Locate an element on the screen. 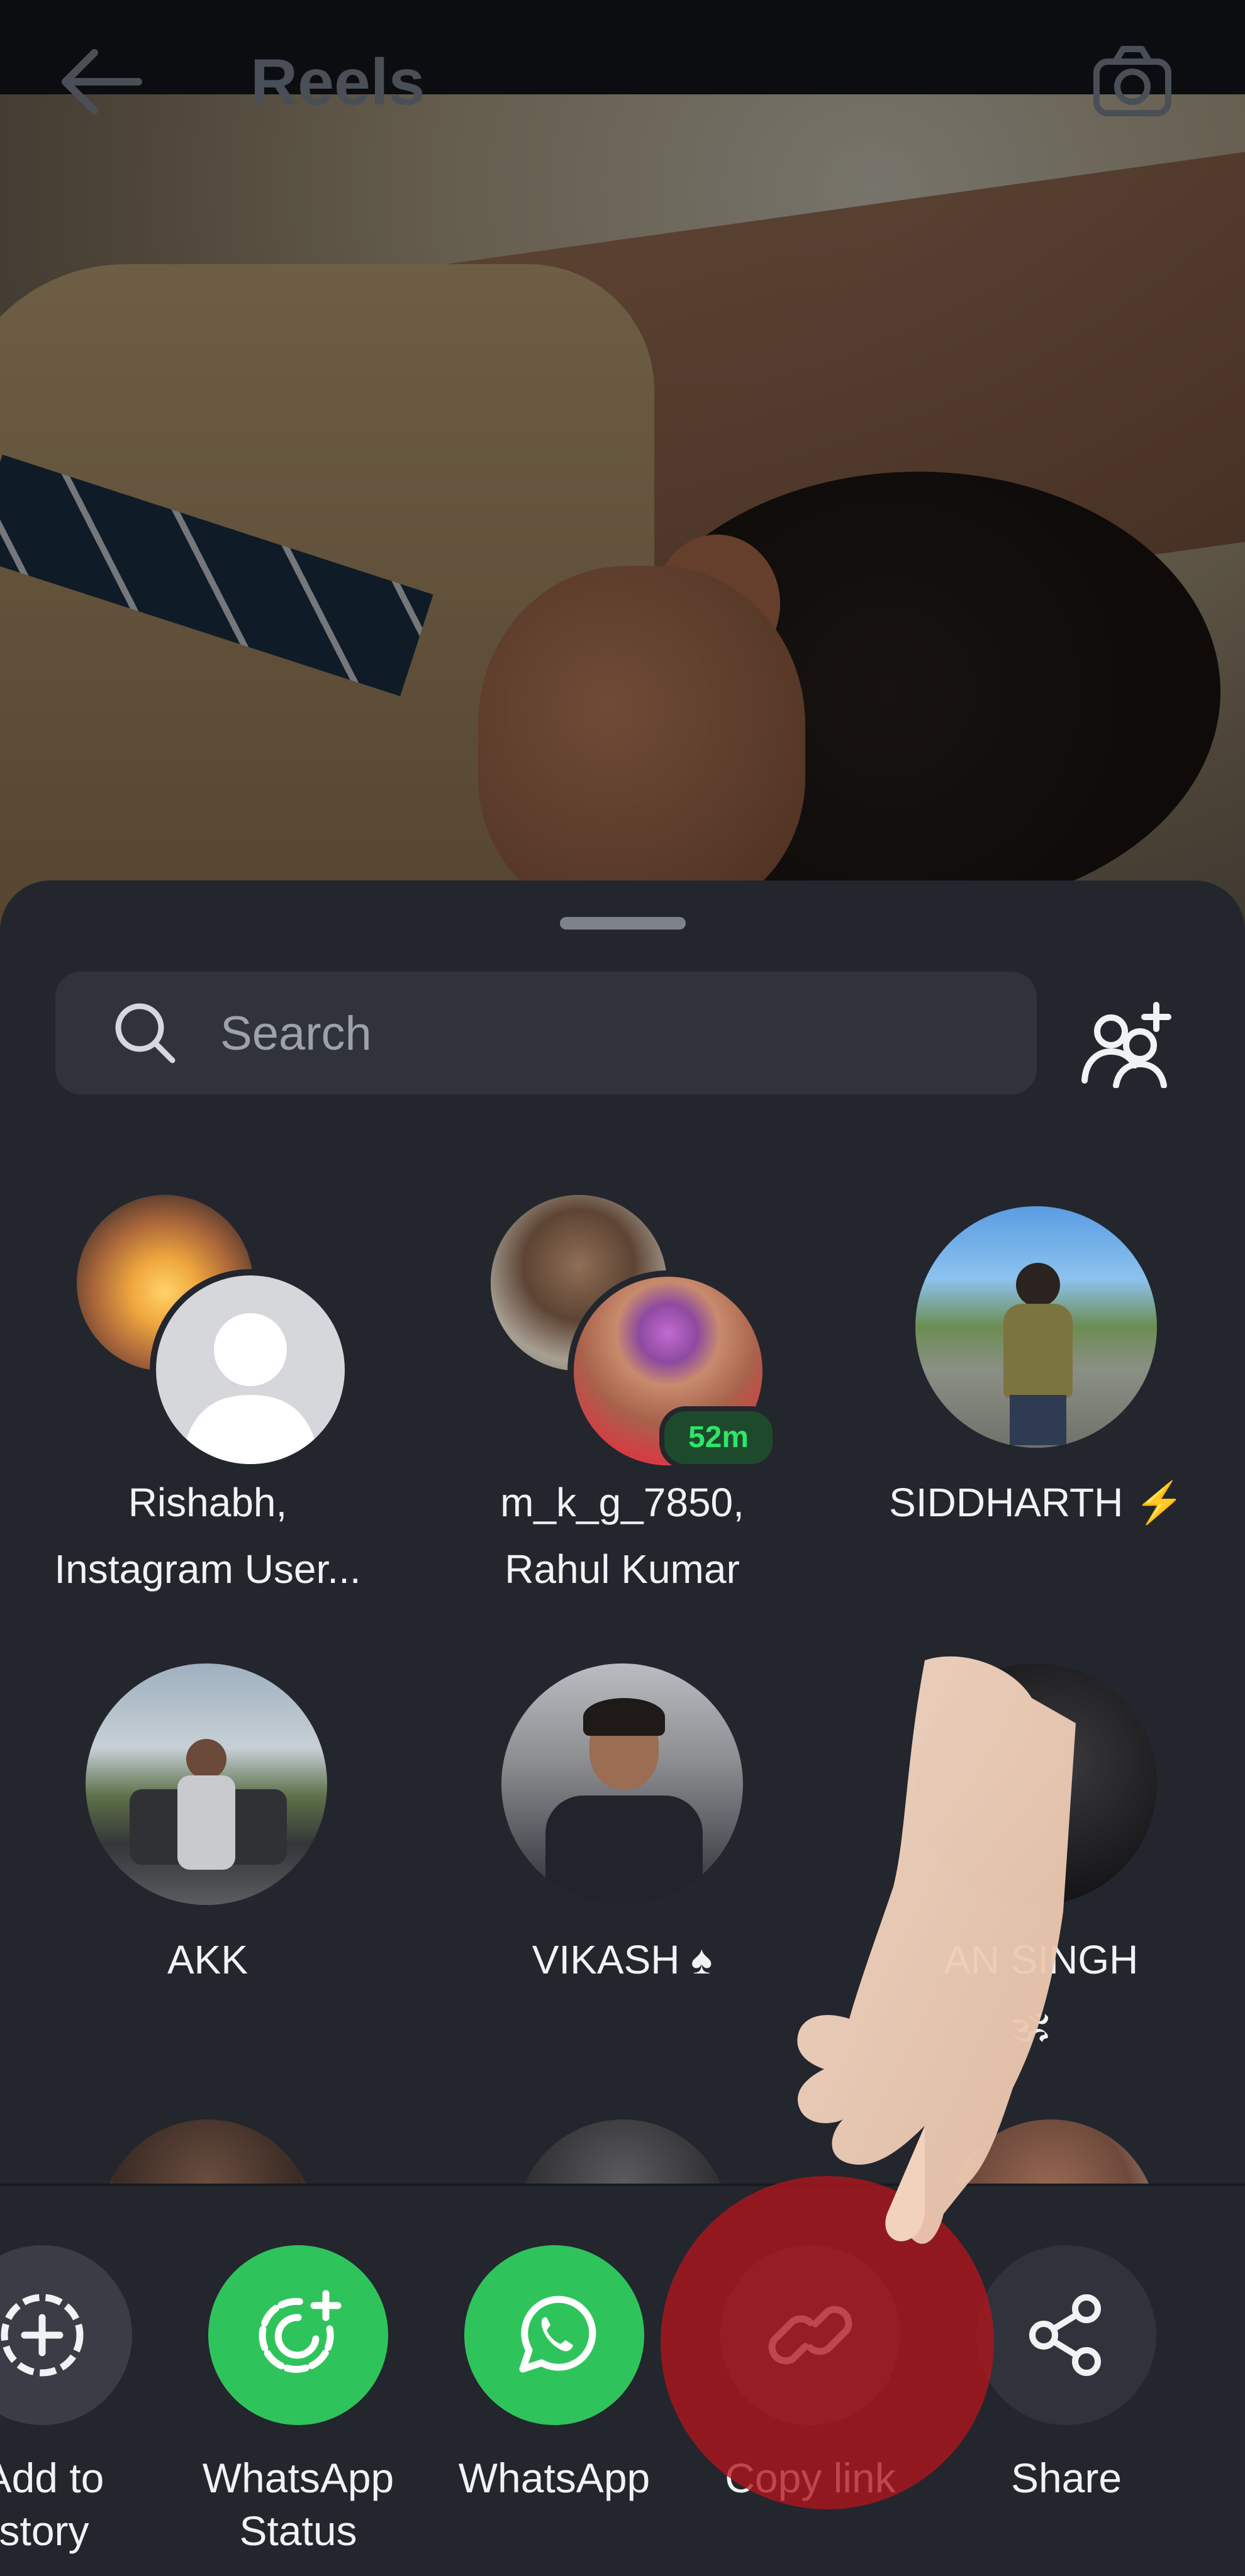 Image resolution: width=1245 pixels, height=2576 pixels. page-title: Reels is located at coordinates (337, 82).